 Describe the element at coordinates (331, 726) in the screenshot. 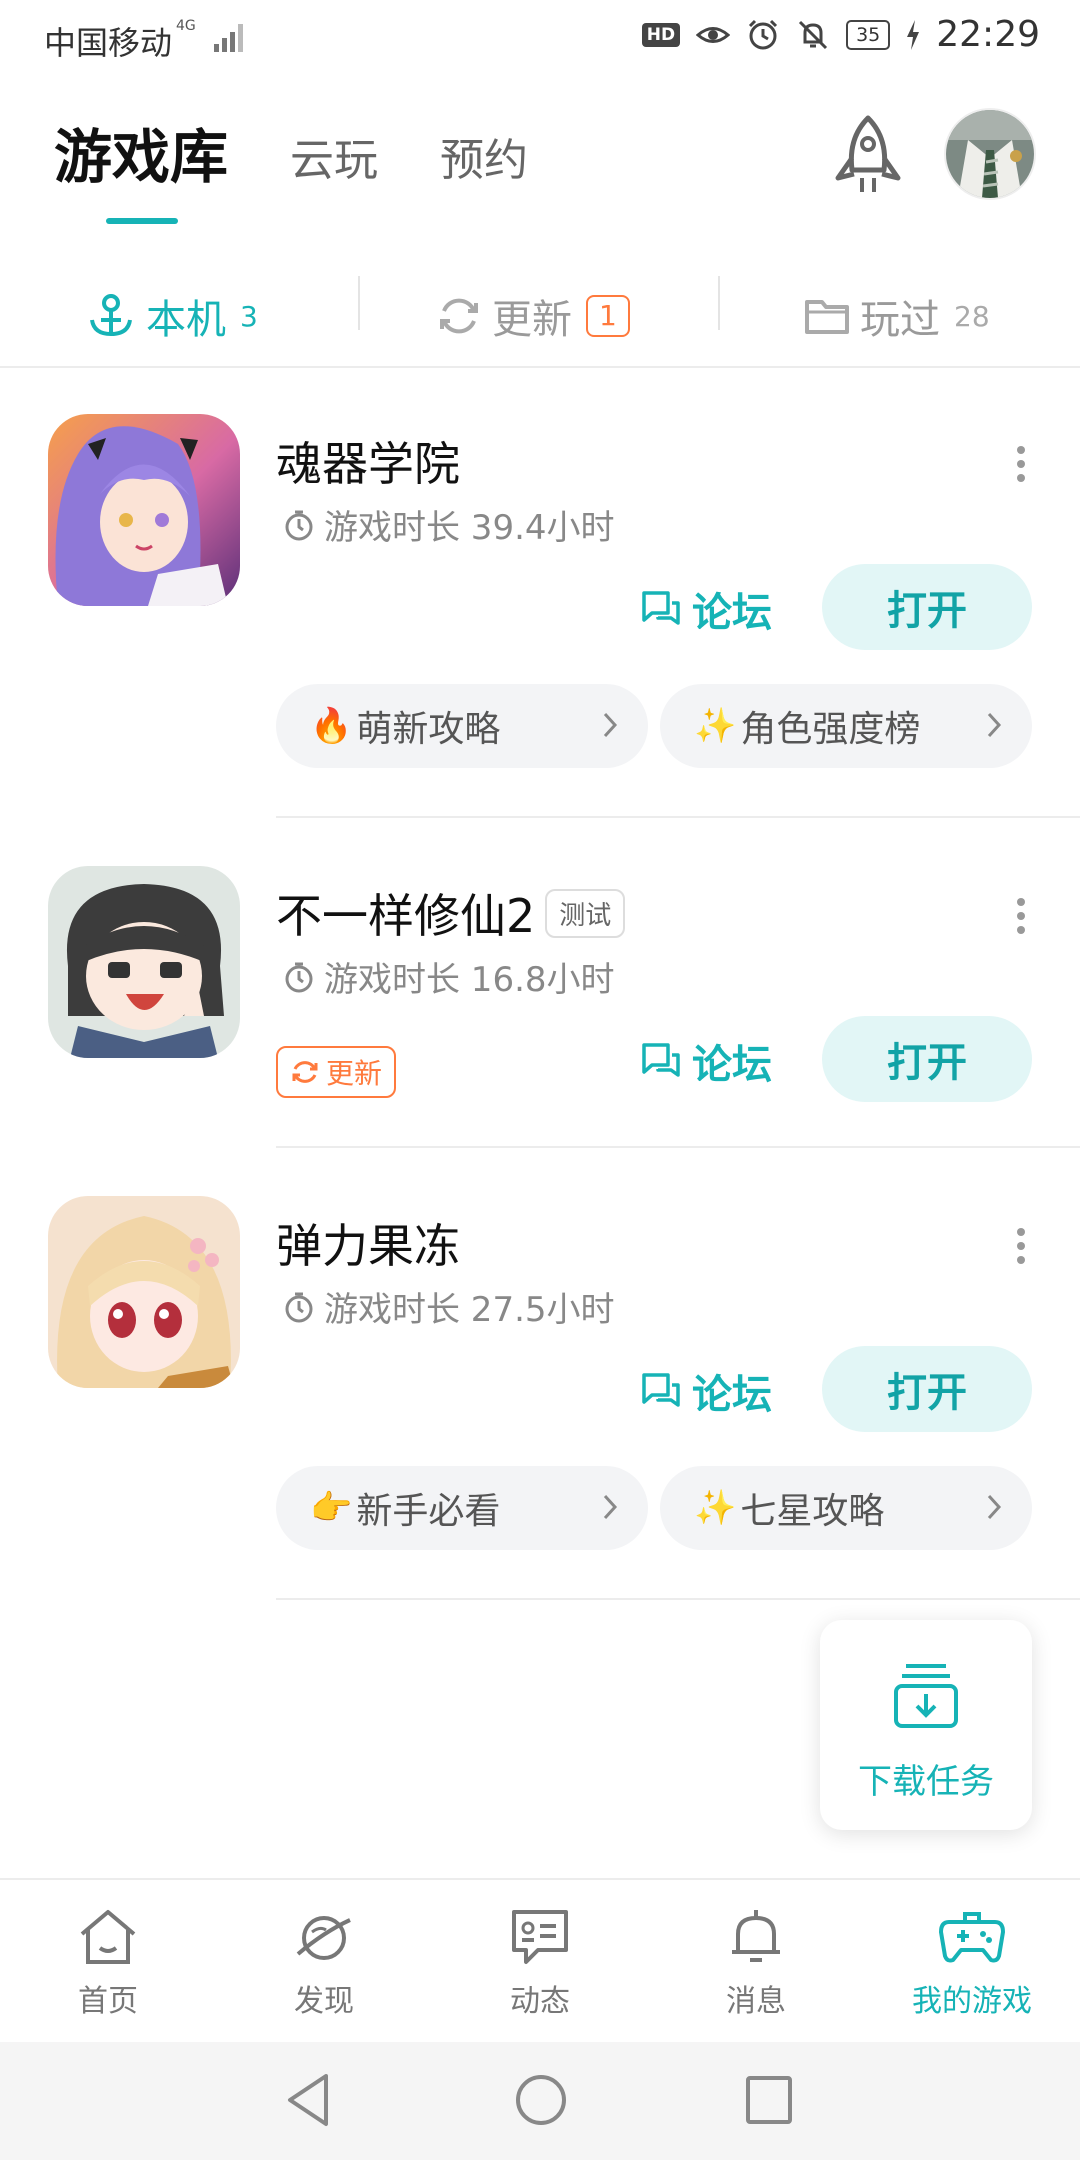

I see `fire-icon: 🔥` at that location.